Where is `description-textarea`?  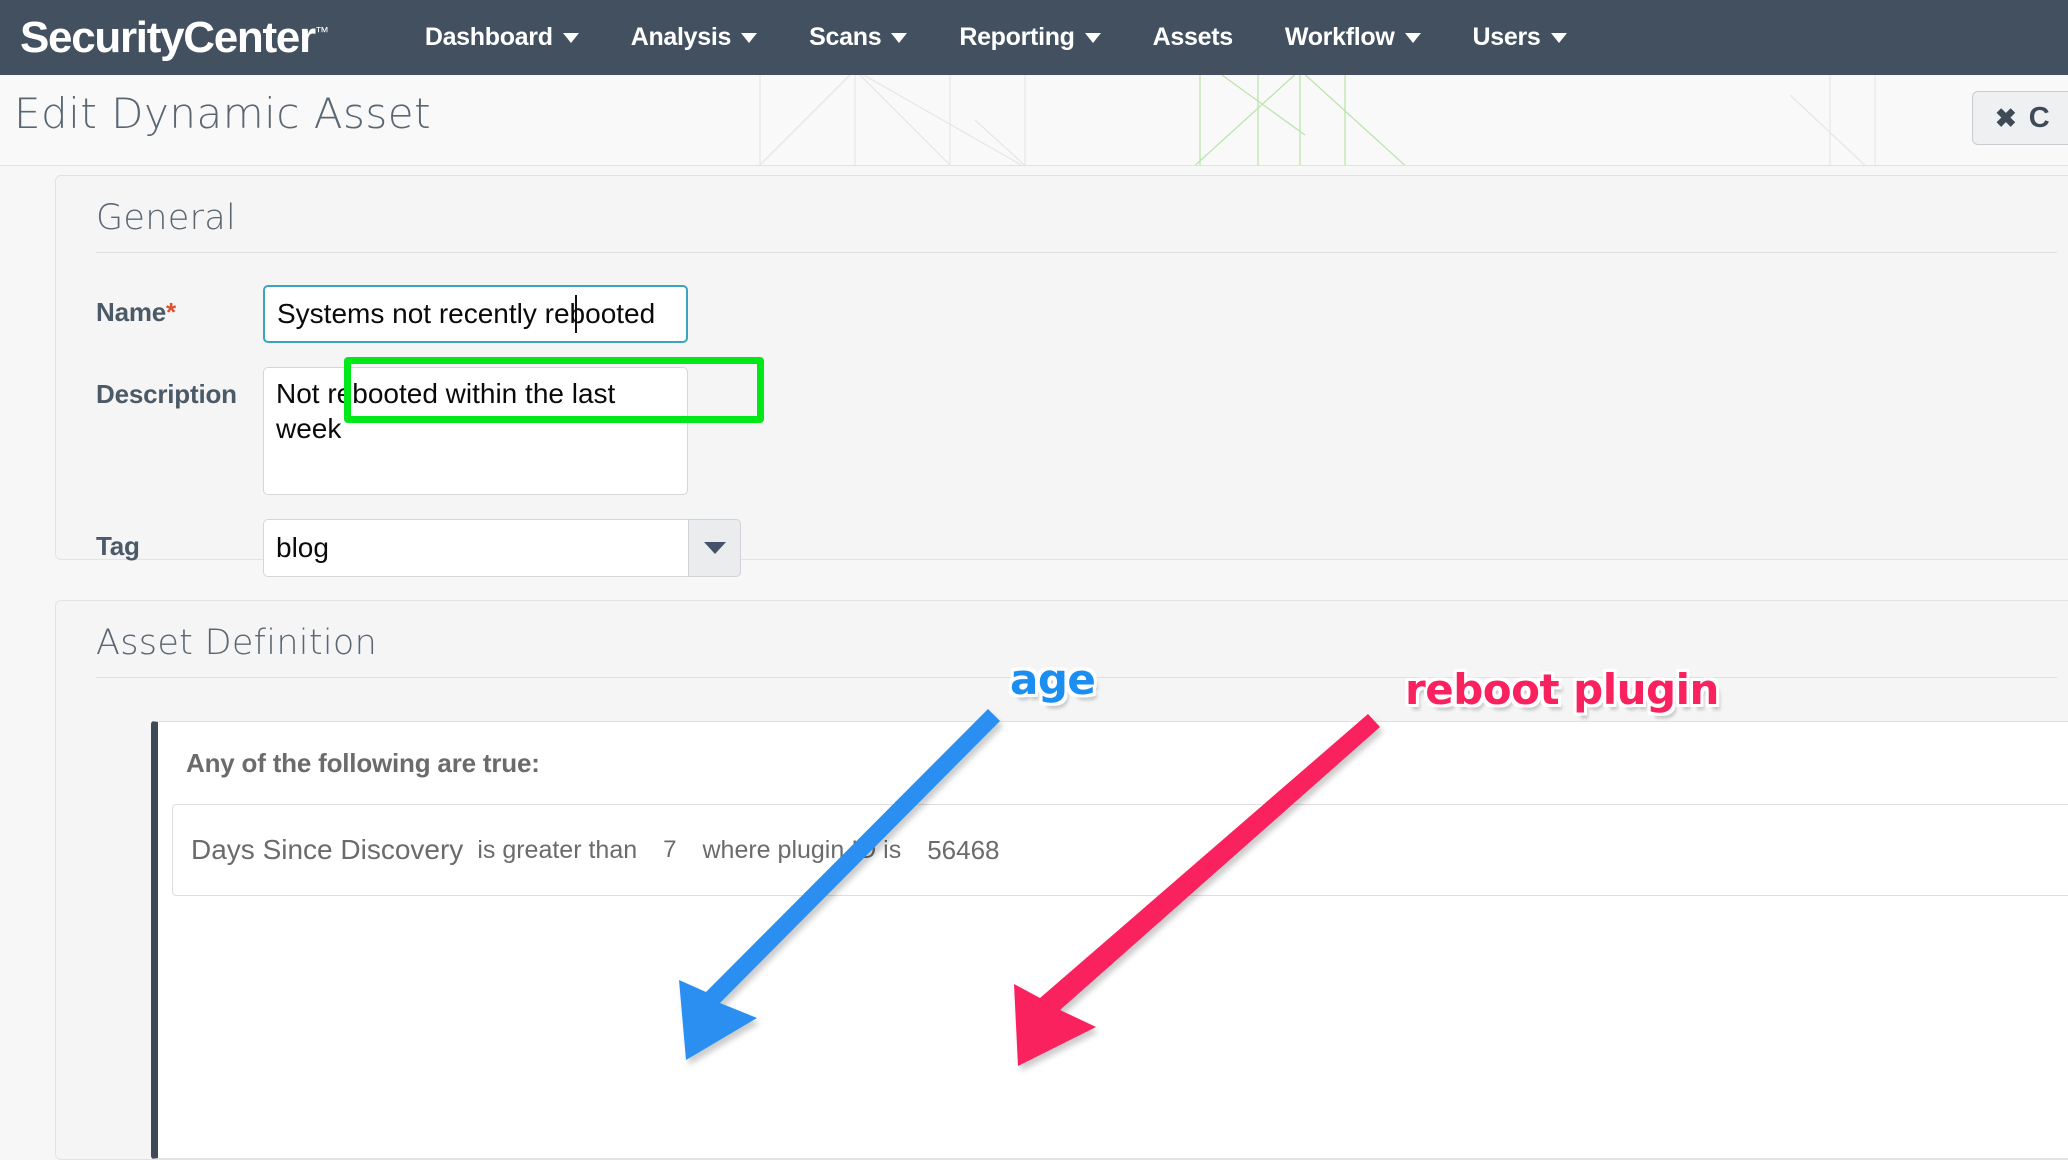
description-textarea is located at coordinates (475, 431).